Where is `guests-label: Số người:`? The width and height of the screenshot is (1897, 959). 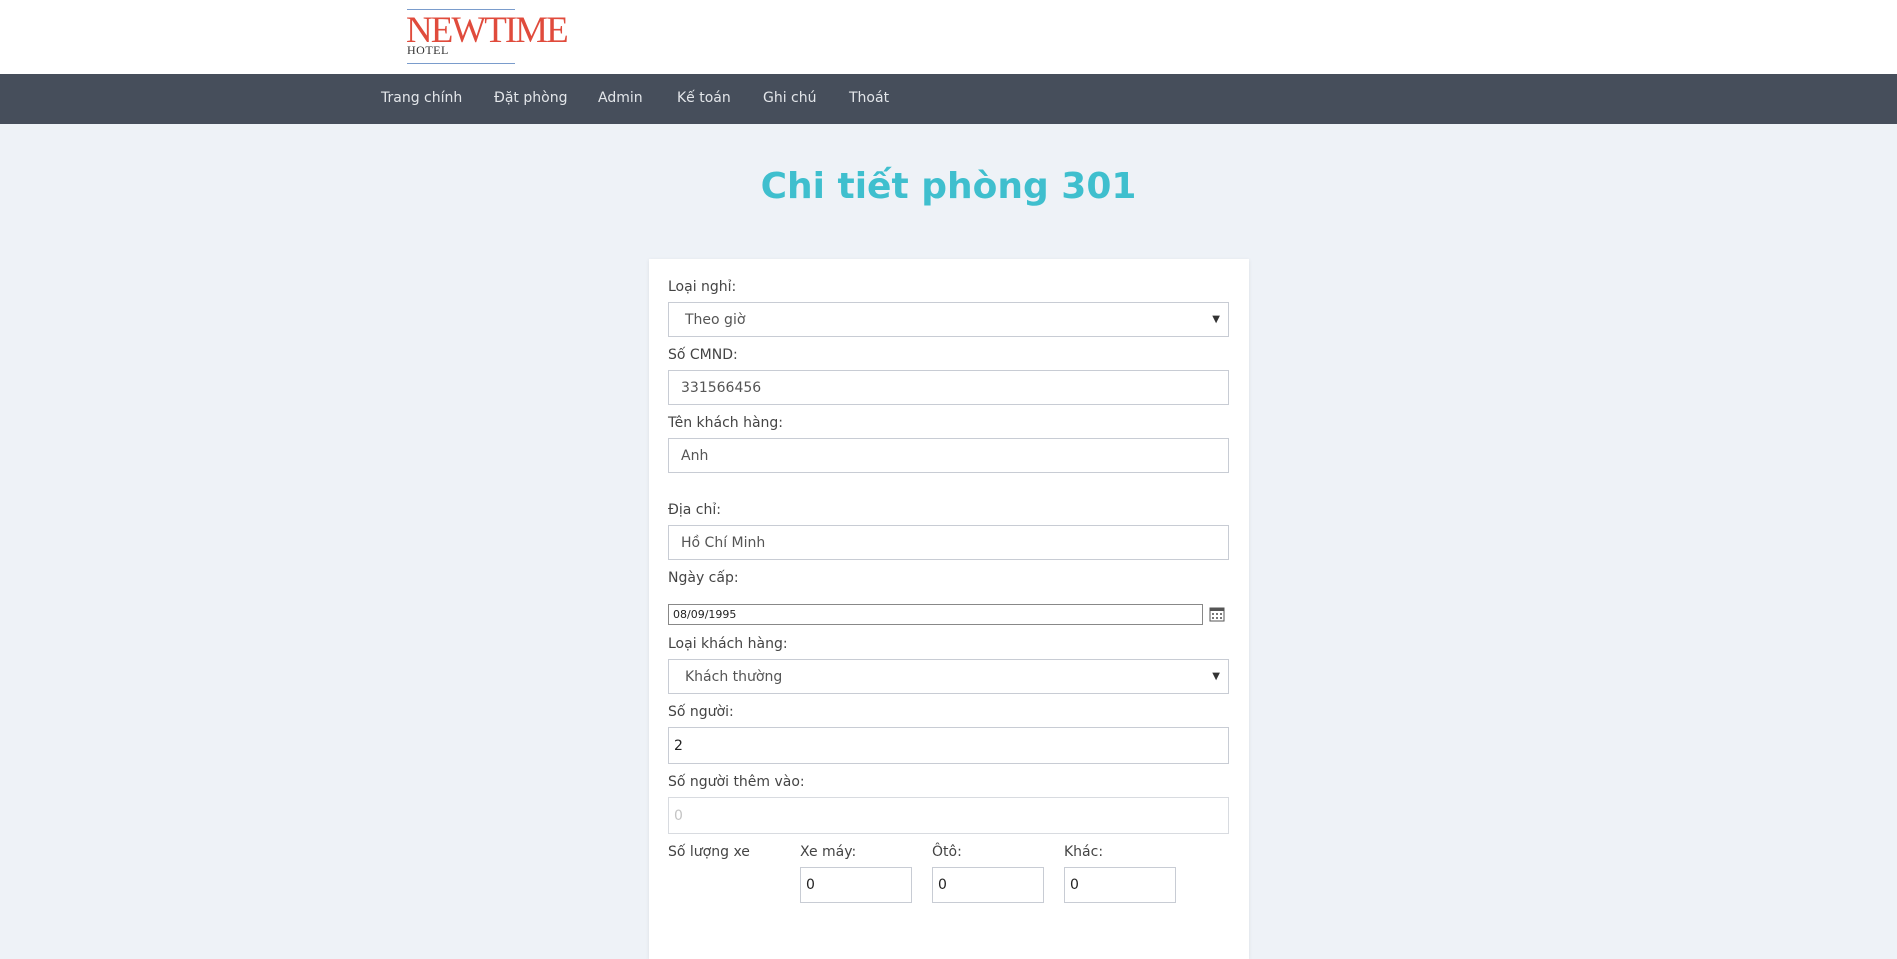 guests-label: Số người: is located at coordinates (701, 712).